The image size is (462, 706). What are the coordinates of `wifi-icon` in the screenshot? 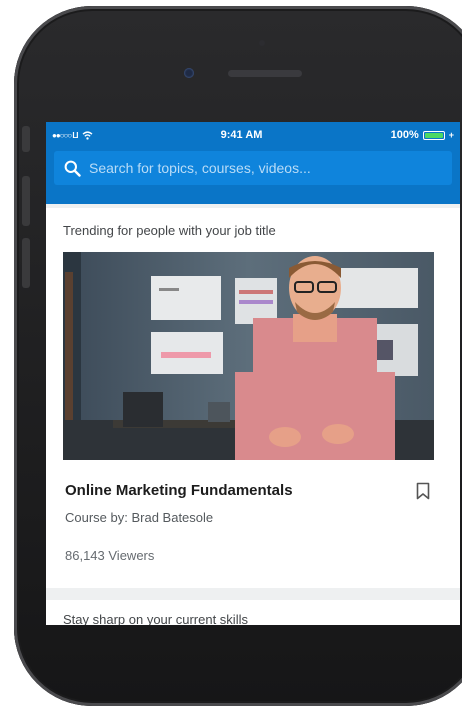 It's located at (87, 135).